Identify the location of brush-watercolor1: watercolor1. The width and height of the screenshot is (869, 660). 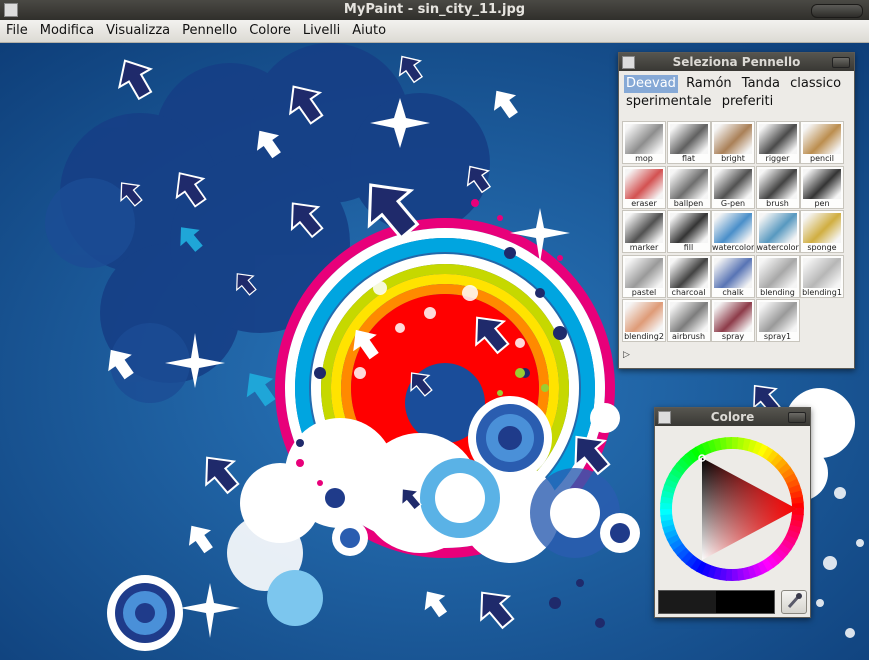
(777, 231).